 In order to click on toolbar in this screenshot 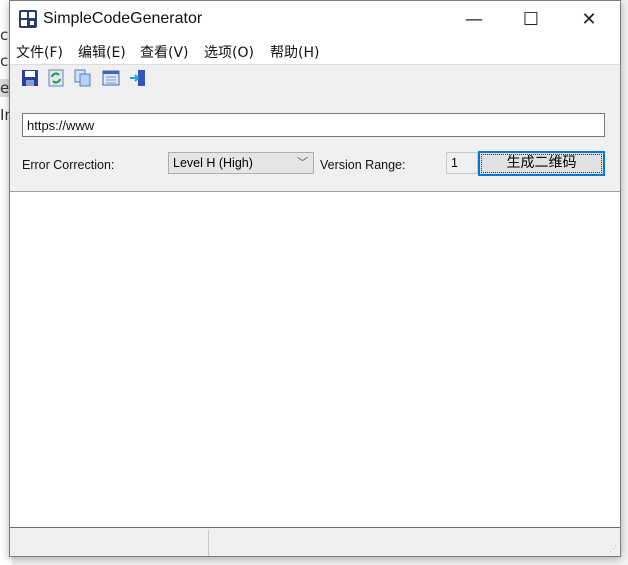, I will do `click(315, 79)`.